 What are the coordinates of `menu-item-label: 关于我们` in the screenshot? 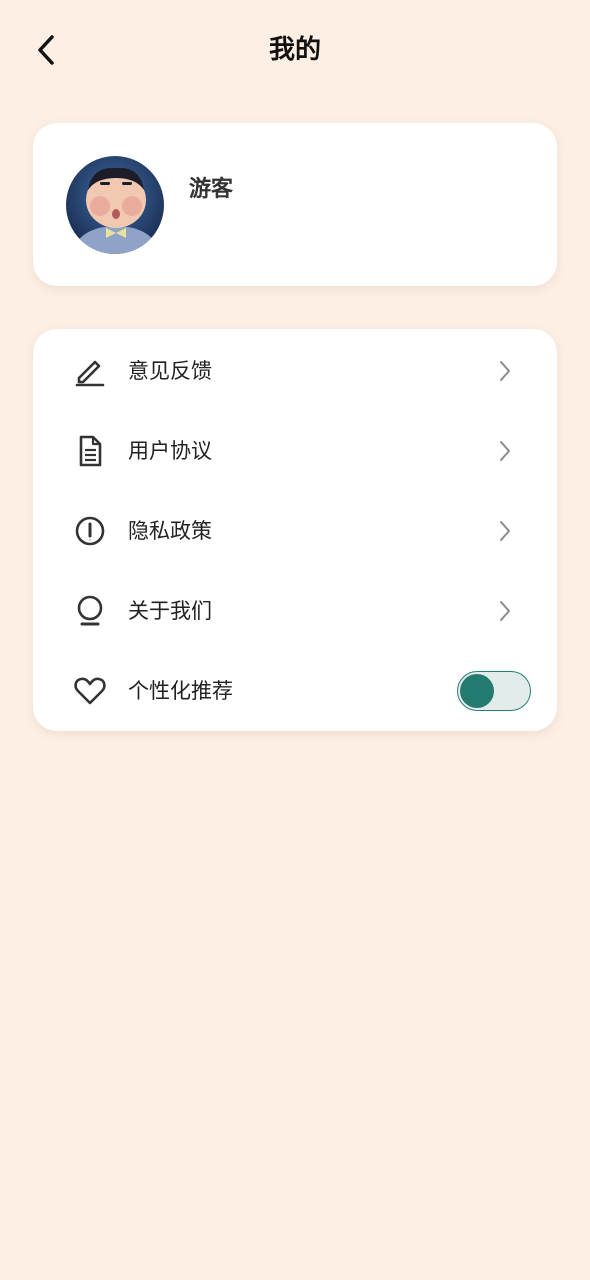 It's located at (170, 611).